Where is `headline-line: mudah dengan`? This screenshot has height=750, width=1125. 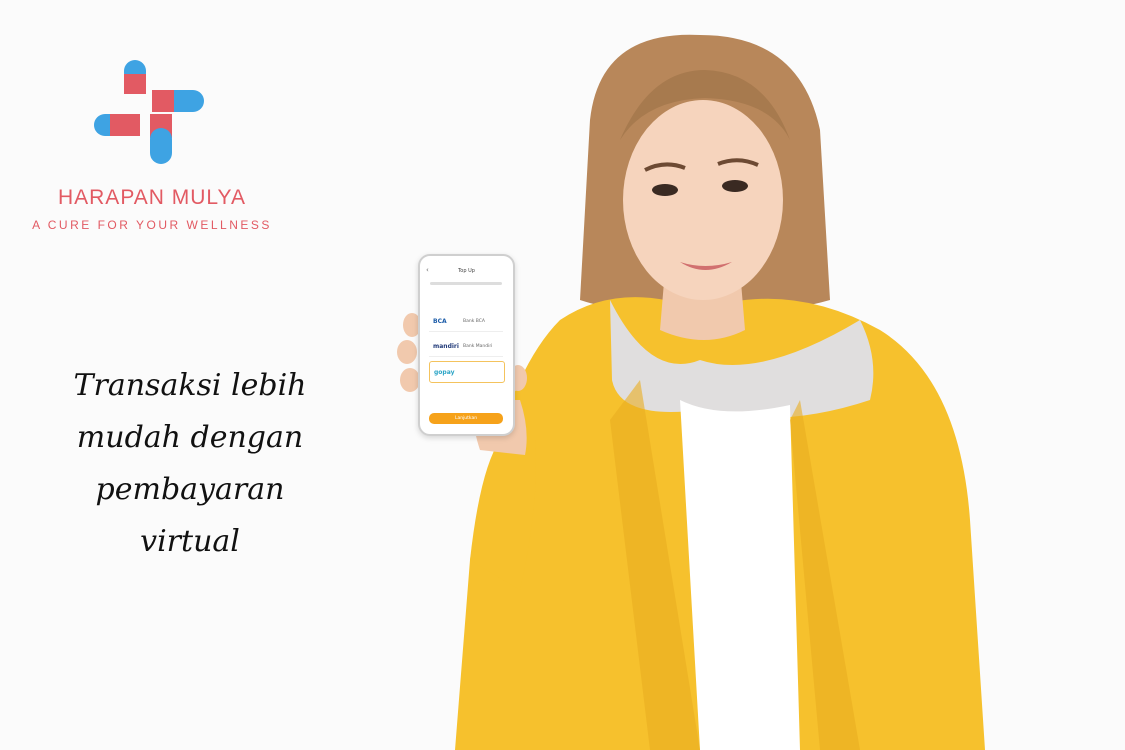 headline-line: mudah dengan is located at coordinates (190, 437).